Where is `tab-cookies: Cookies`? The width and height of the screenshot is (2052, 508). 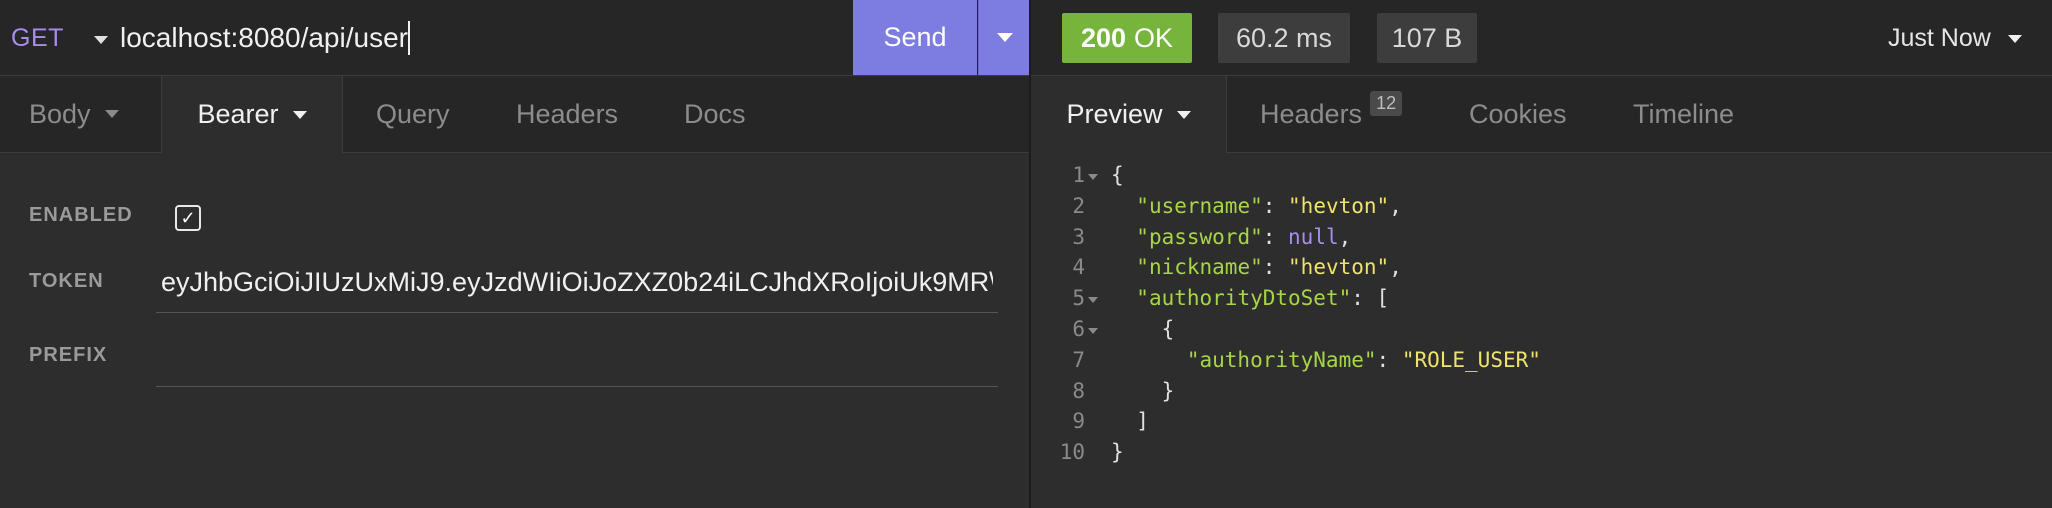
tab-cookies: Cookies is located at coordinates (1518, 114).